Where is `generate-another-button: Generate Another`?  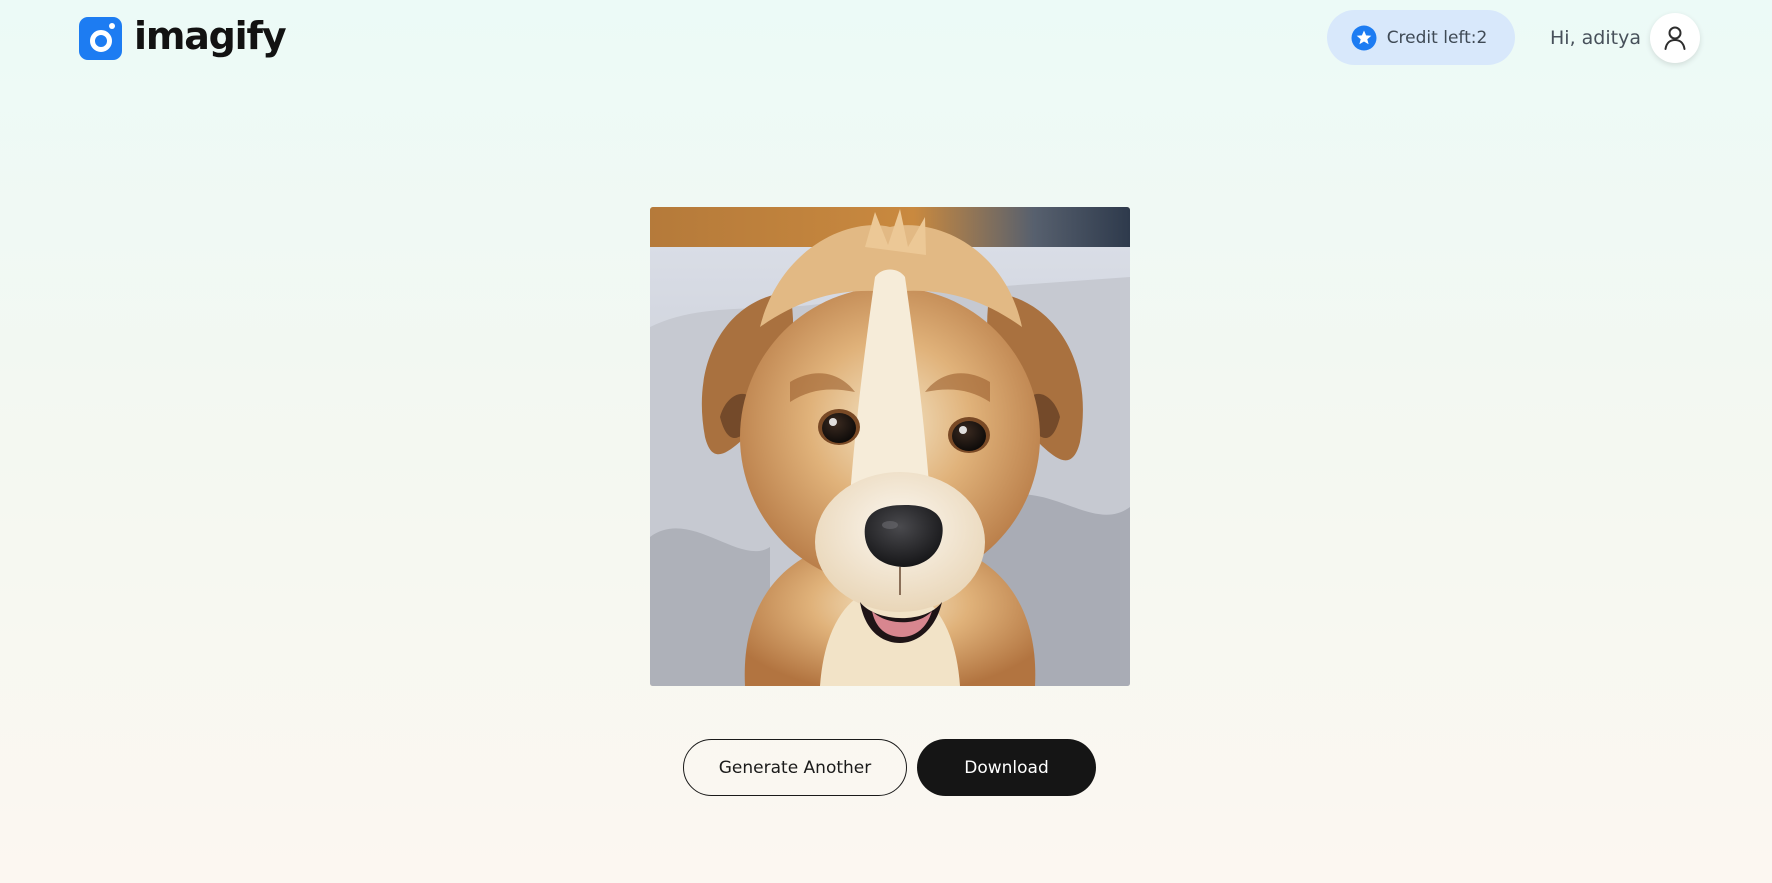
generate-another-button: Generate Another is located at coordinates (795, 767).